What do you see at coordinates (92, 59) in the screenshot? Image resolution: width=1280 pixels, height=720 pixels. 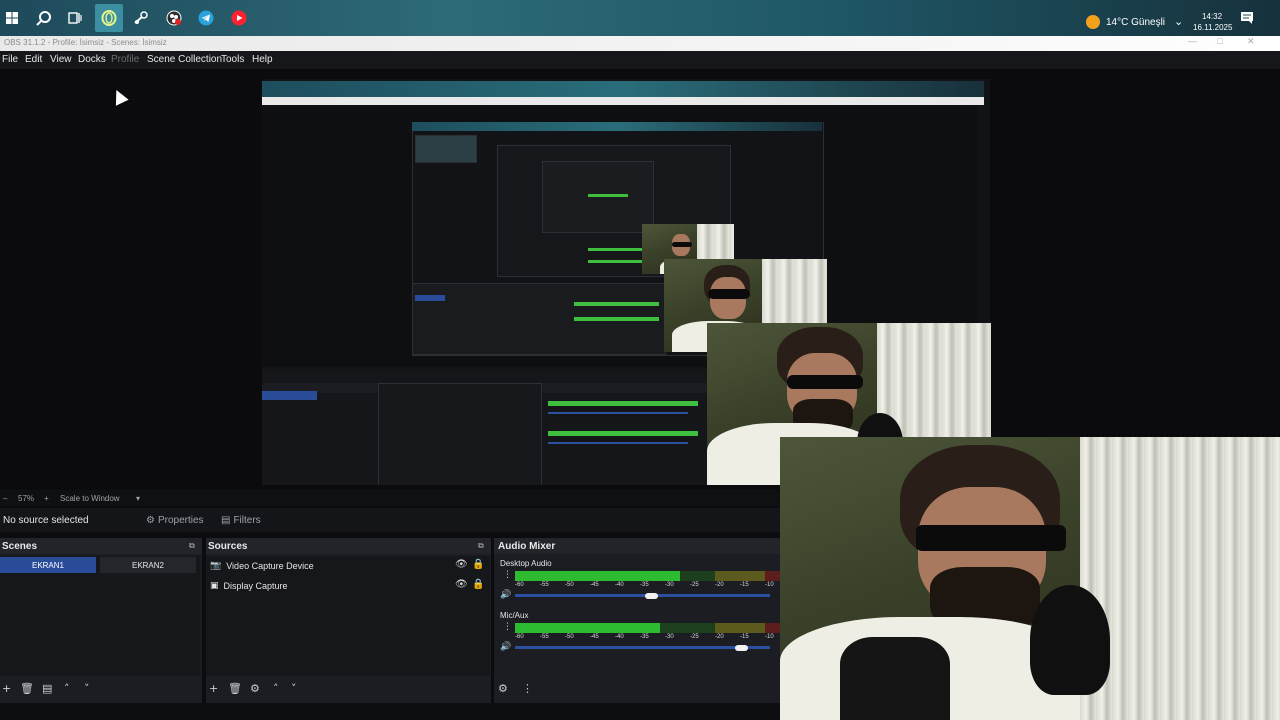 I see `menu-docks: Docks` at bounding box center [92, 59].